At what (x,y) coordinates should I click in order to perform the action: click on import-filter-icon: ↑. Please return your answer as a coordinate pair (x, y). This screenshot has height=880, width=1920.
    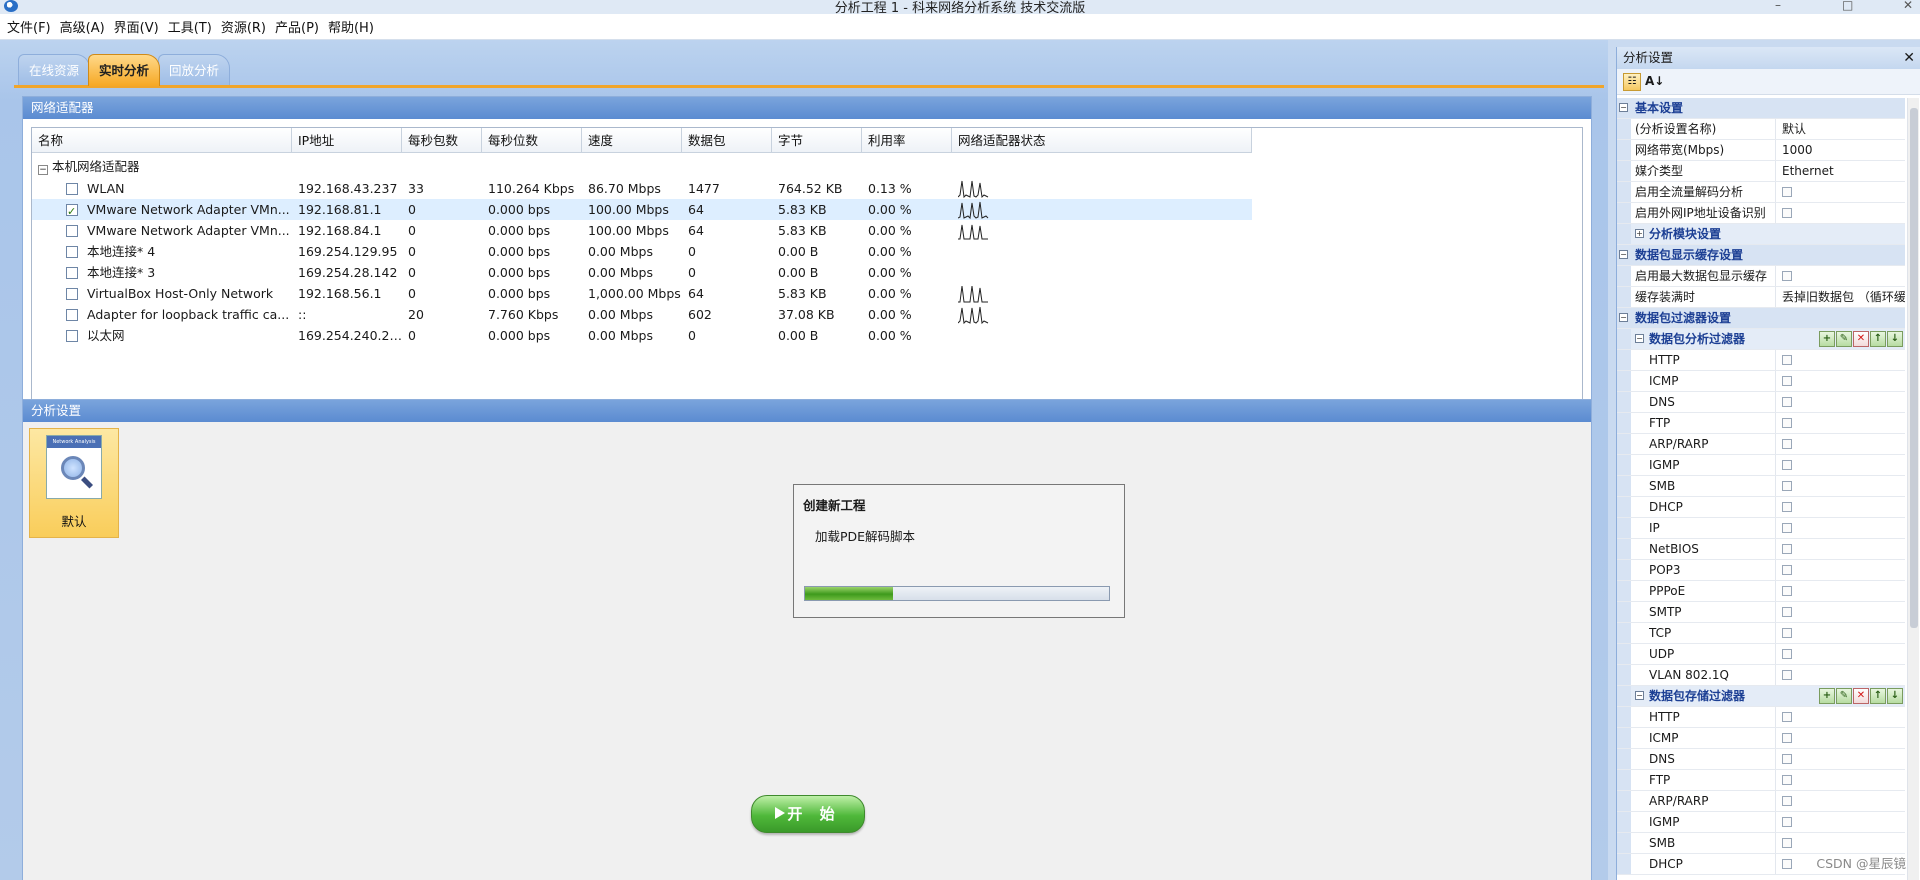
    Looking at the image, I should click on (1878, 696).